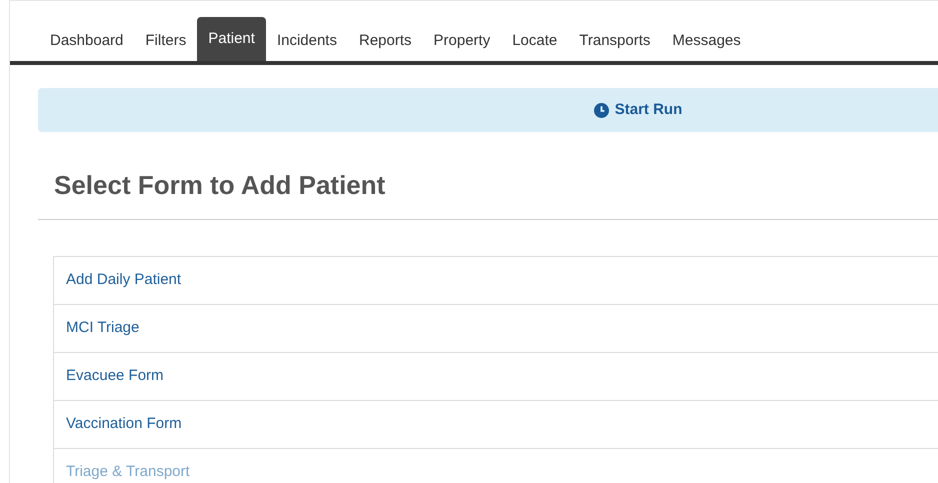 Image resolution: width=938 pixels, height=483 pixels. Describe the element at coordinates (385, 41) in the screenshot. I see `nav-tab: Reports` at that location.